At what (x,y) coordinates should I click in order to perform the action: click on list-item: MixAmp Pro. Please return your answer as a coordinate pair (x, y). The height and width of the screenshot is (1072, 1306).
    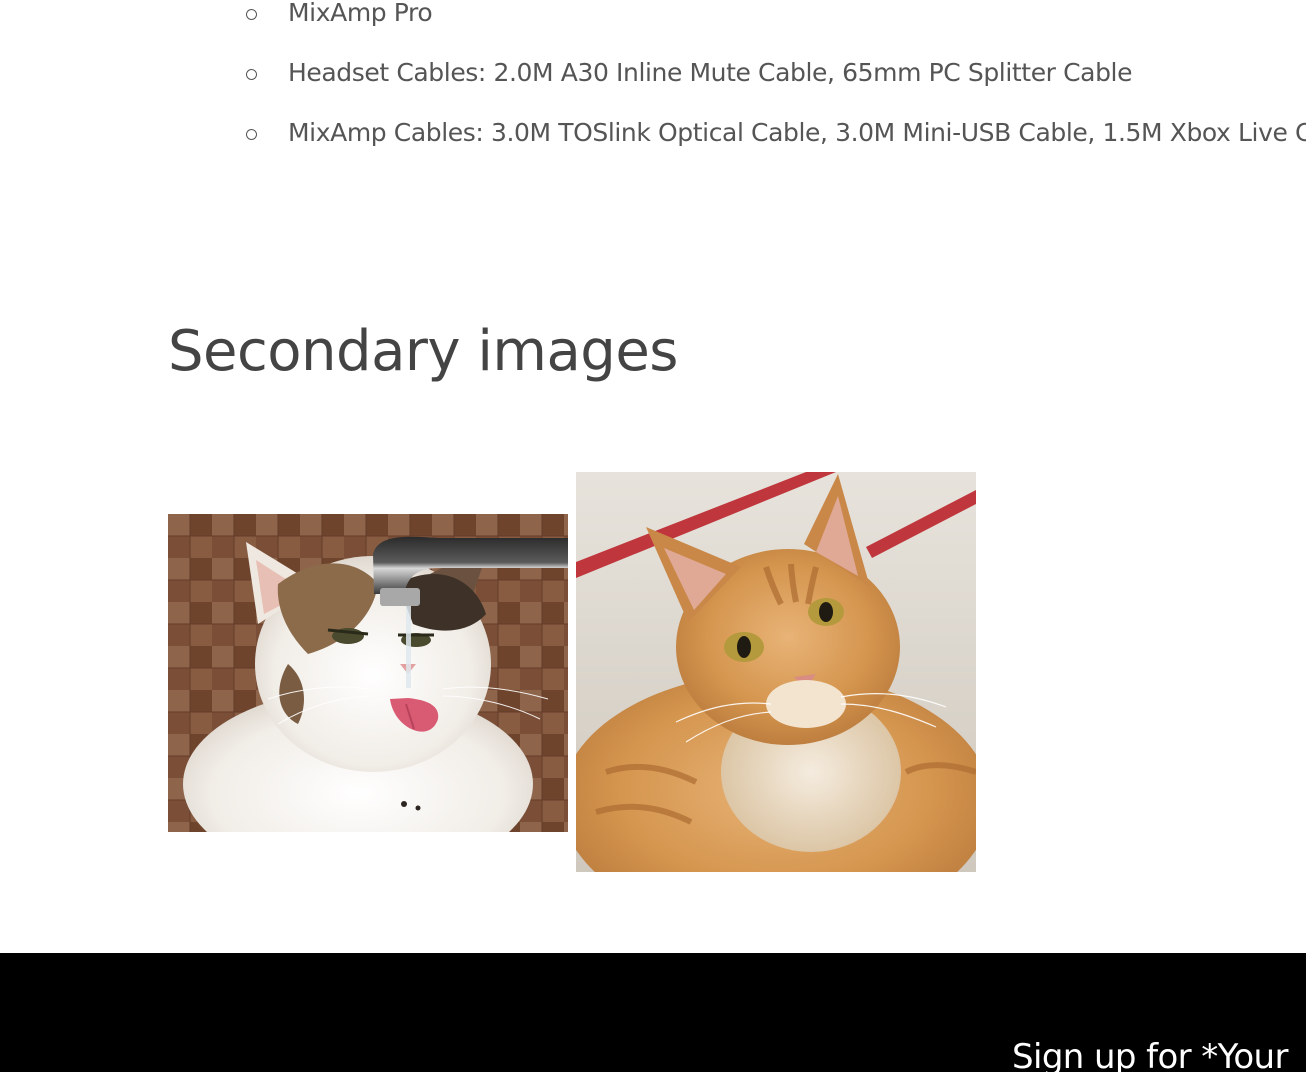
    Looking at the image, I should click on (775, 24).